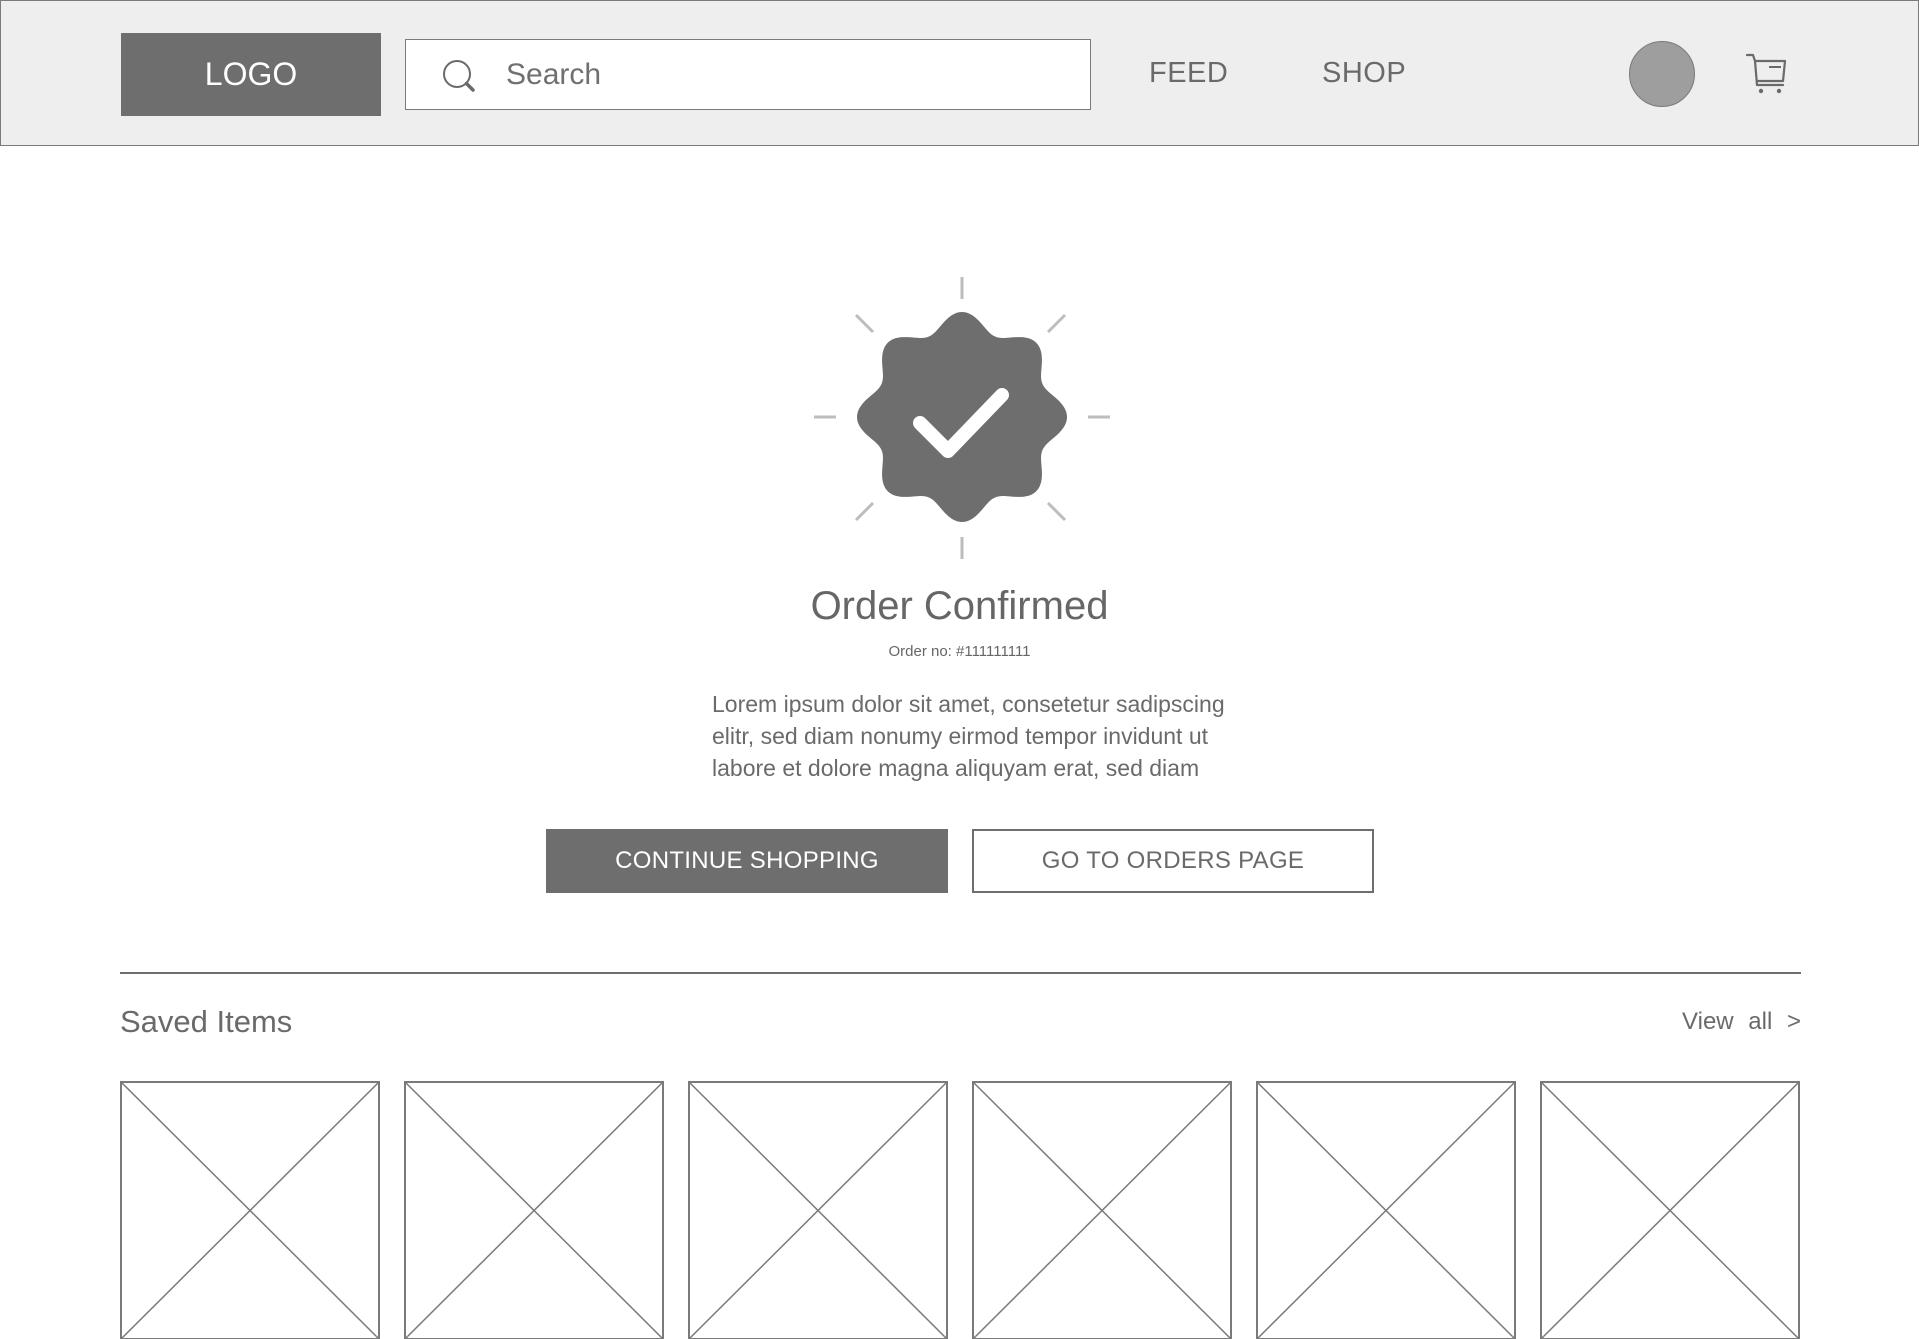 The height and width of the screenshot is (1339, 1919). Describe the element at coordinates (459, 76) in the screenshot. I see `search-icon` at that location.